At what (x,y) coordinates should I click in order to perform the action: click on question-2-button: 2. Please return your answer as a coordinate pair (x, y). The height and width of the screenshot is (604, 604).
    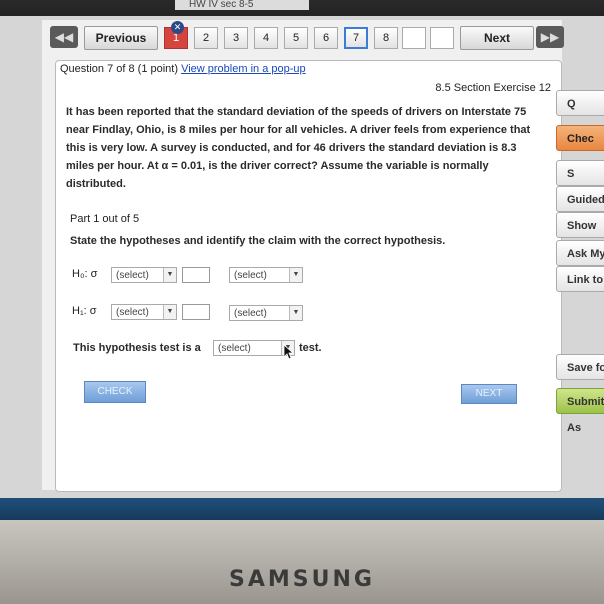
    Looking at the image, I should click on (206, 38).